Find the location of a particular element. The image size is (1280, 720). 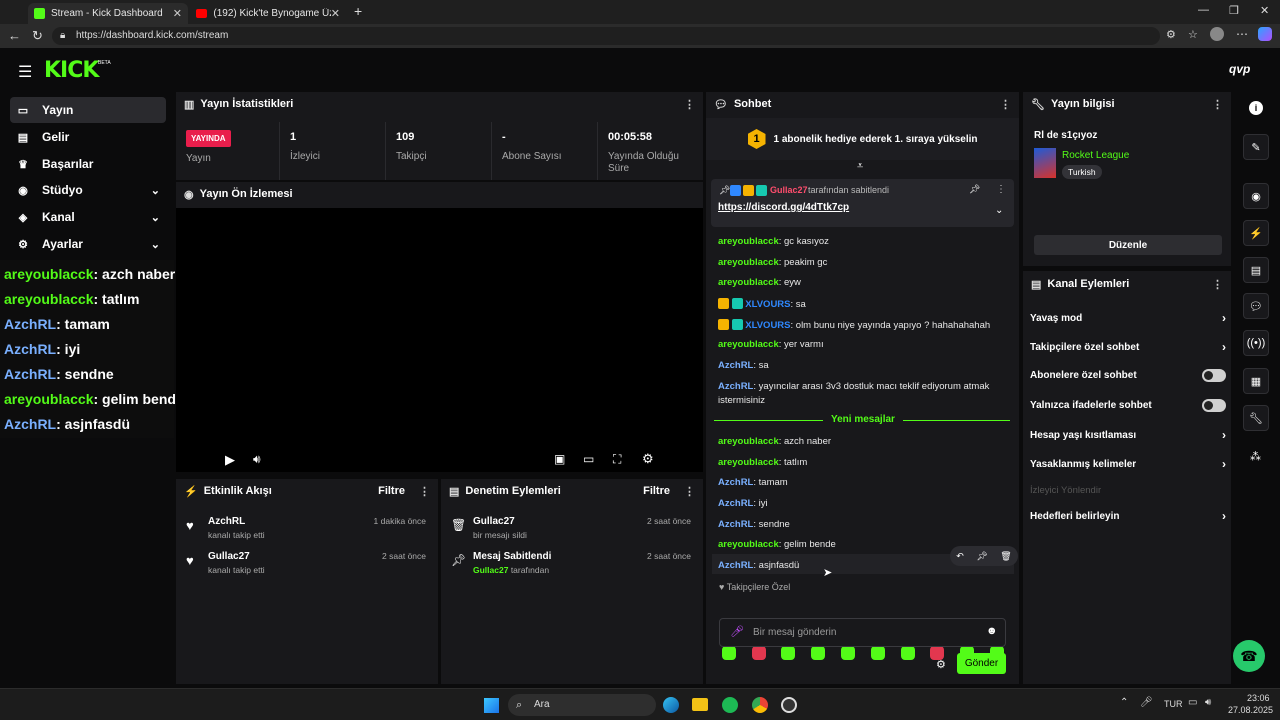

windows-start-icon is located at coordinates (491, 705).